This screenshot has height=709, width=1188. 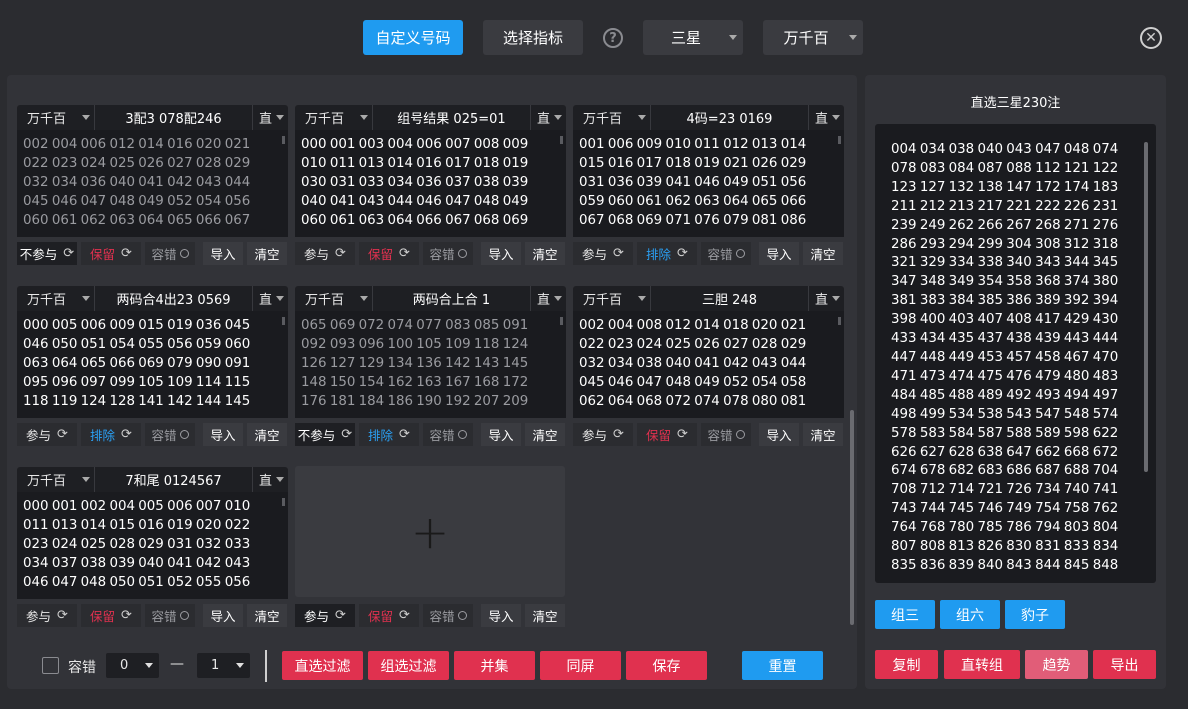 I want to click on panel-scrollbar, so click(x=852, y=517).